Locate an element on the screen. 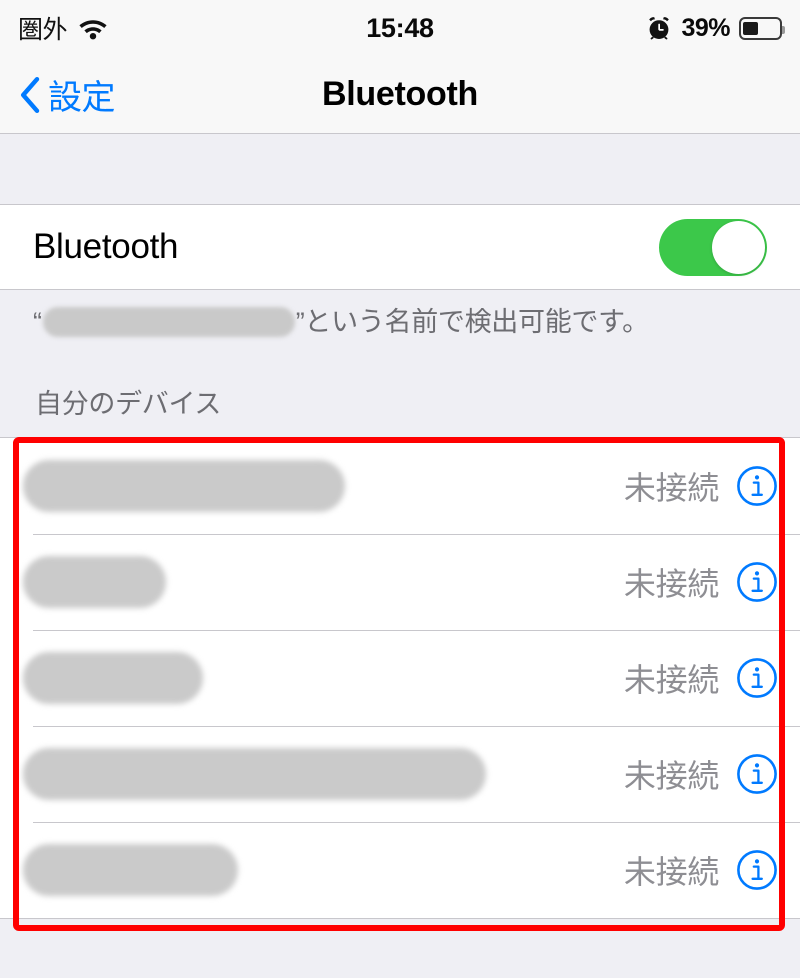 Image resolution: width=800 pixels, height=978 pixels. navigation-bar: 設定 Bluetooth is located at coordinates (400, 95).